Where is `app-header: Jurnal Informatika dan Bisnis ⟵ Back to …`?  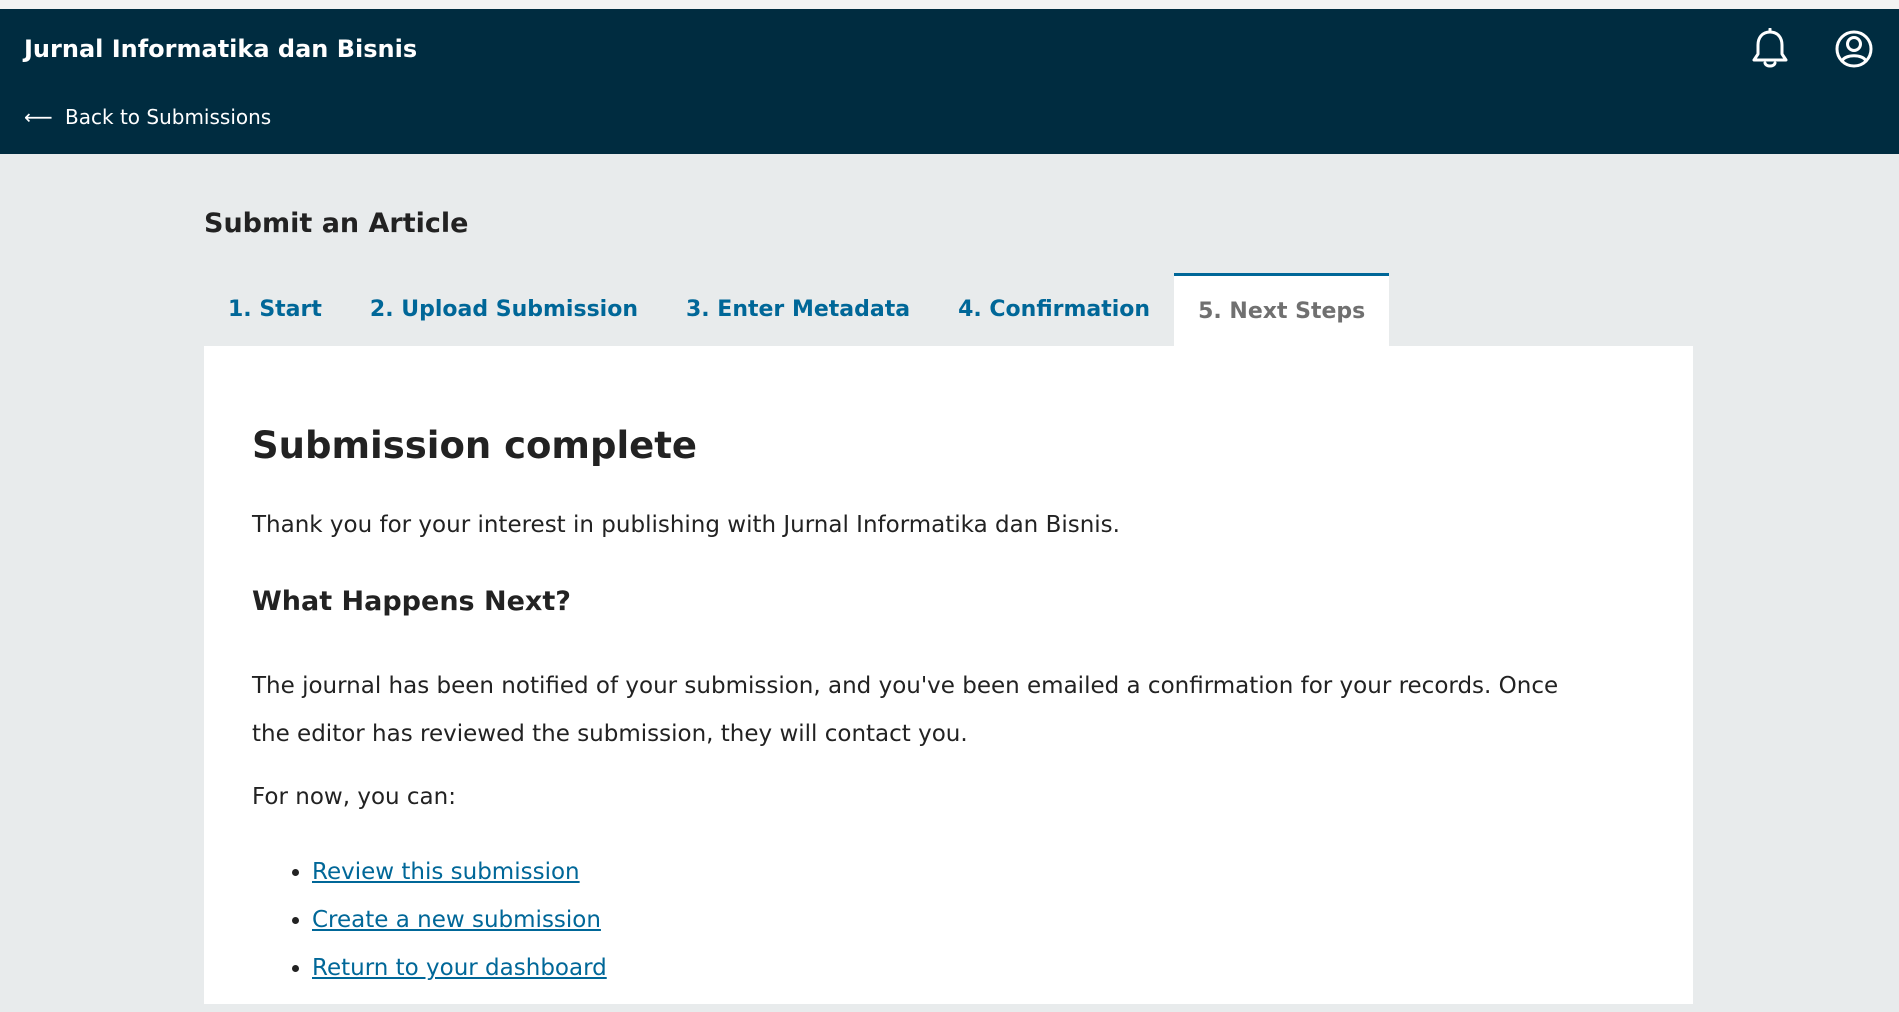
app-header: Jurnal Informatika dan Bisnis ⟵ Back to … is located at coordinates (949, 81).